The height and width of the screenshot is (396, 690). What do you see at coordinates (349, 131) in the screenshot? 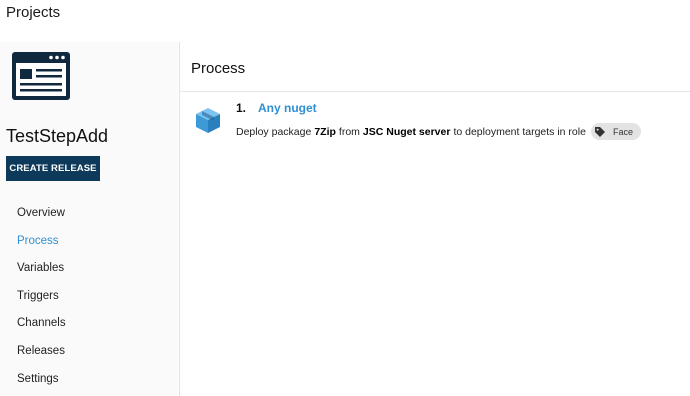
I see `step-desc-from: from` at bounding box center [349, 131].